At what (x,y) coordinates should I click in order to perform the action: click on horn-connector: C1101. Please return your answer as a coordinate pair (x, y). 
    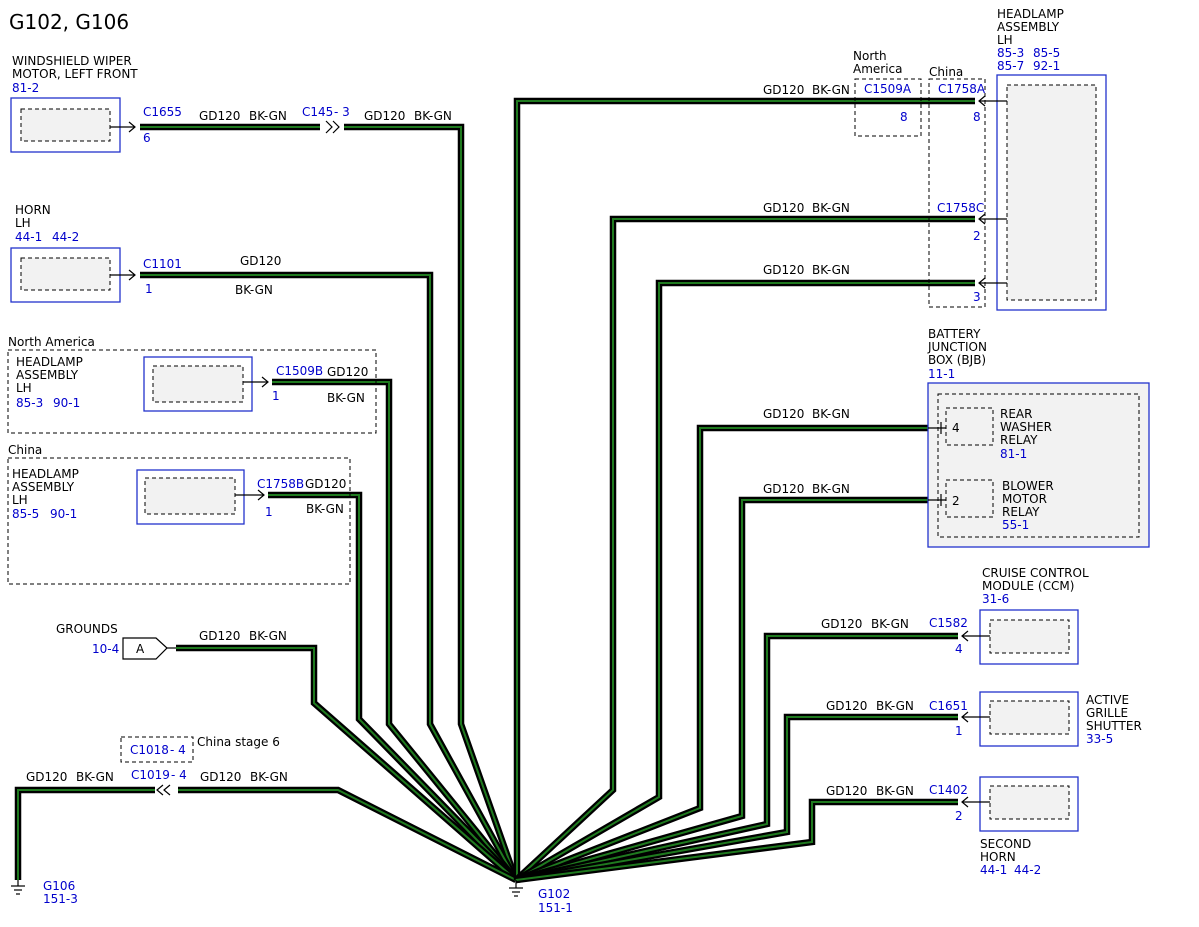
    Looking at the image, I should click on (162, 264).